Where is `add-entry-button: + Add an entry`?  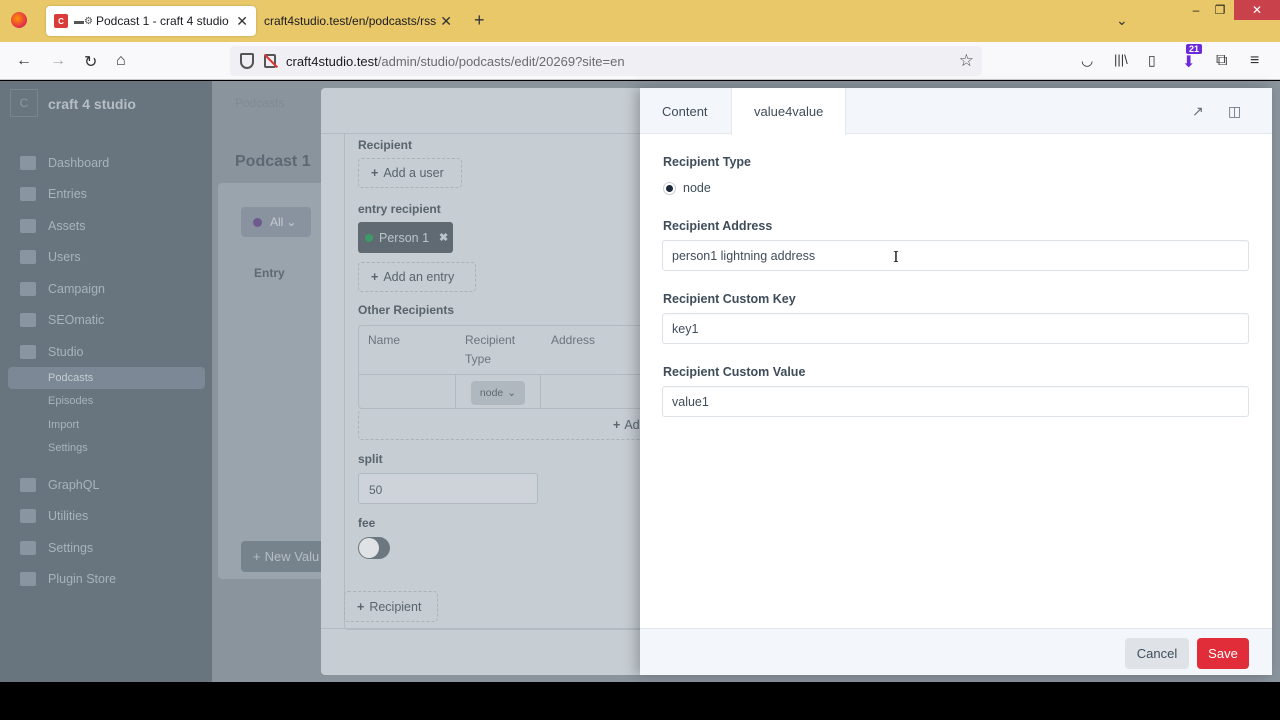 add-entry-button: + Add an entry is located at coordinates (417, 277).